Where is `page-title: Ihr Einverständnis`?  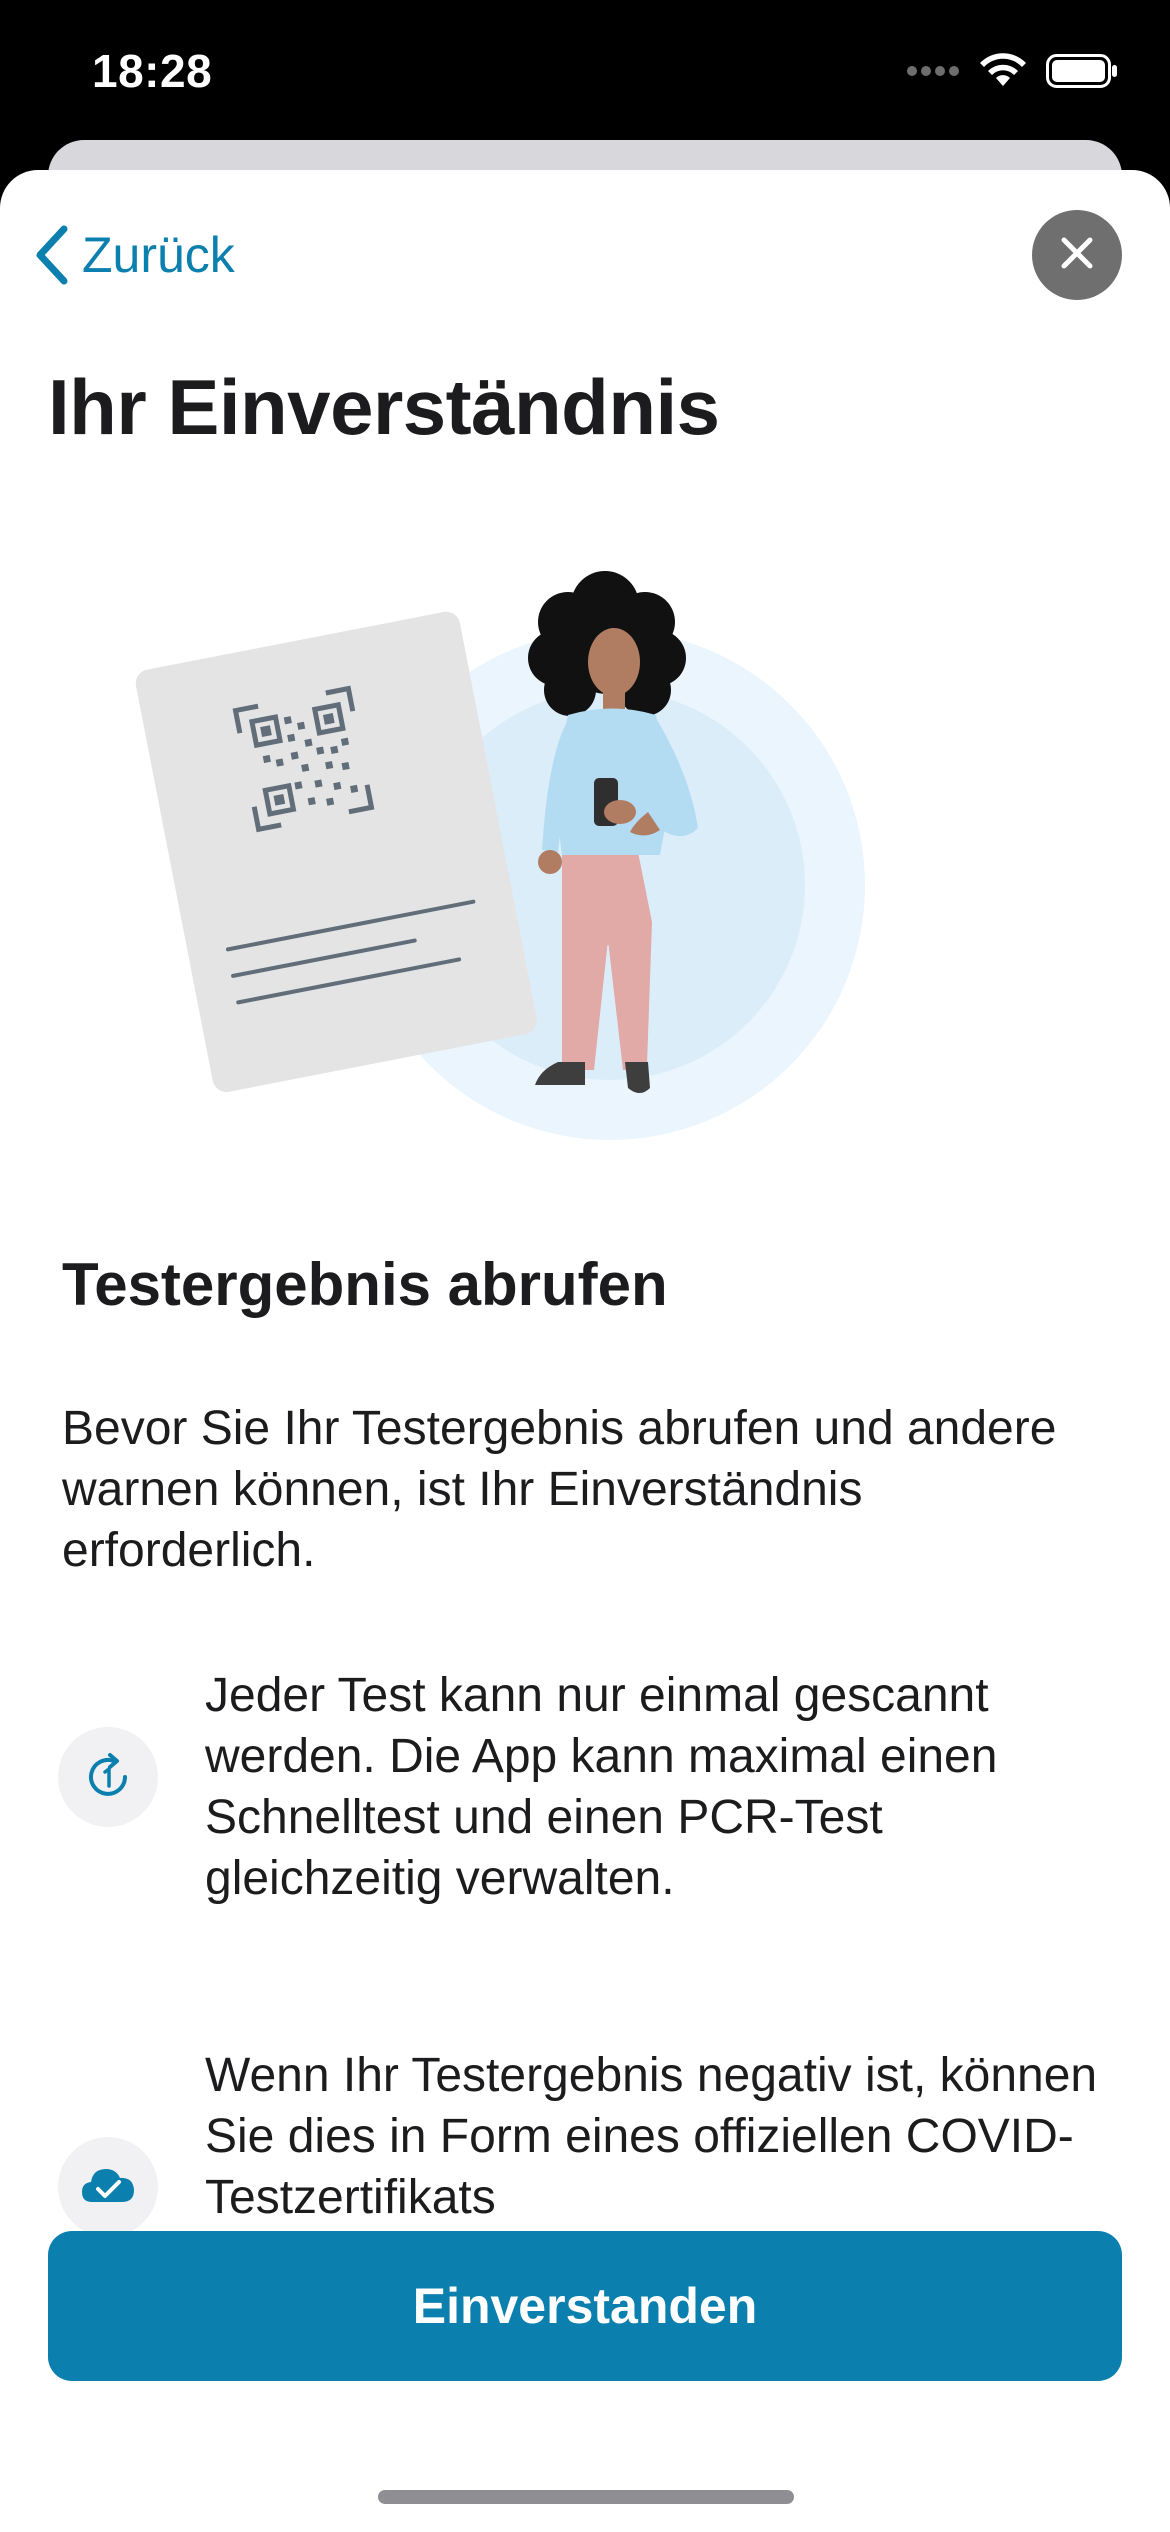 page-title: Ihr Einverständnis is located at coordinates (384, 407).